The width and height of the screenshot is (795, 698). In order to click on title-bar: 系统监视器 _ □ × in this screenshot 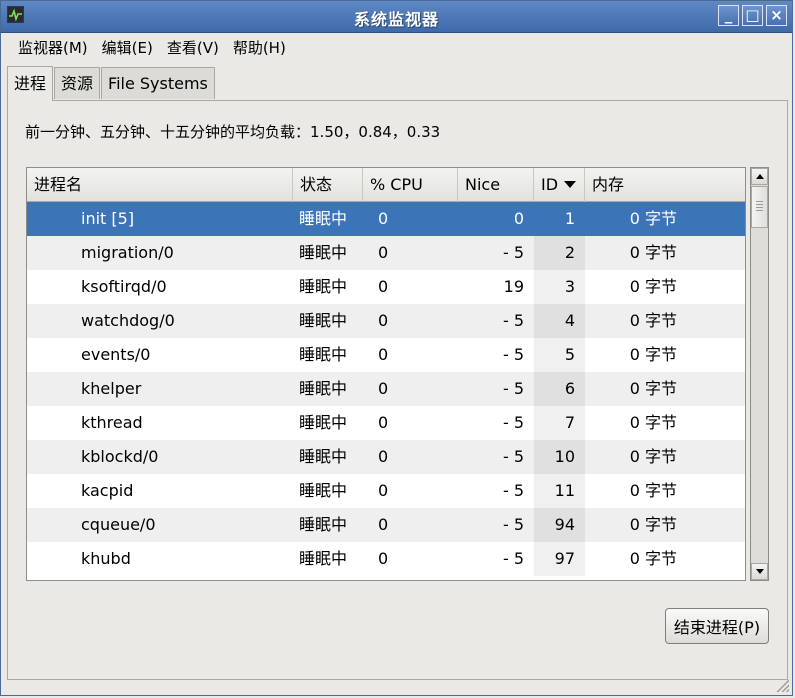, I will do `click(396, 17)`.